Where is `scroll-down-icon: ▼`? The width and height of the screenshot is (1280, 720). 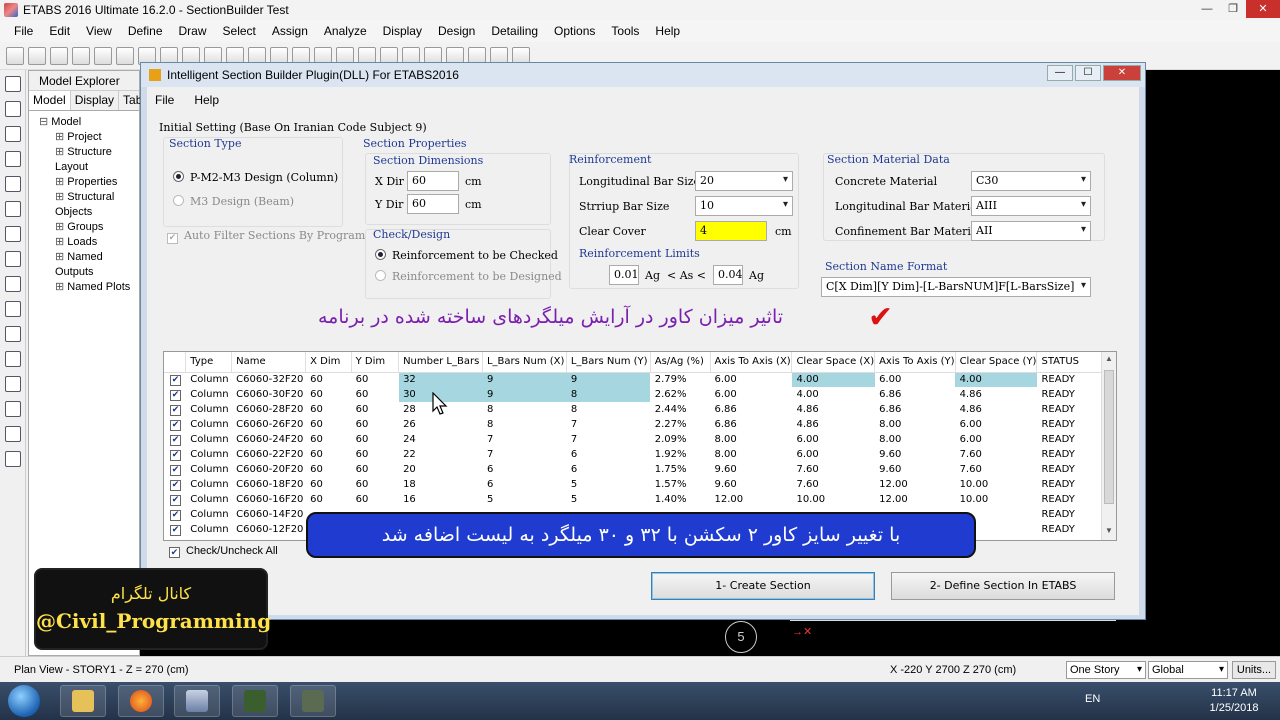 scroll-down-icon: ▼ is located at coordinates (1109, 530).